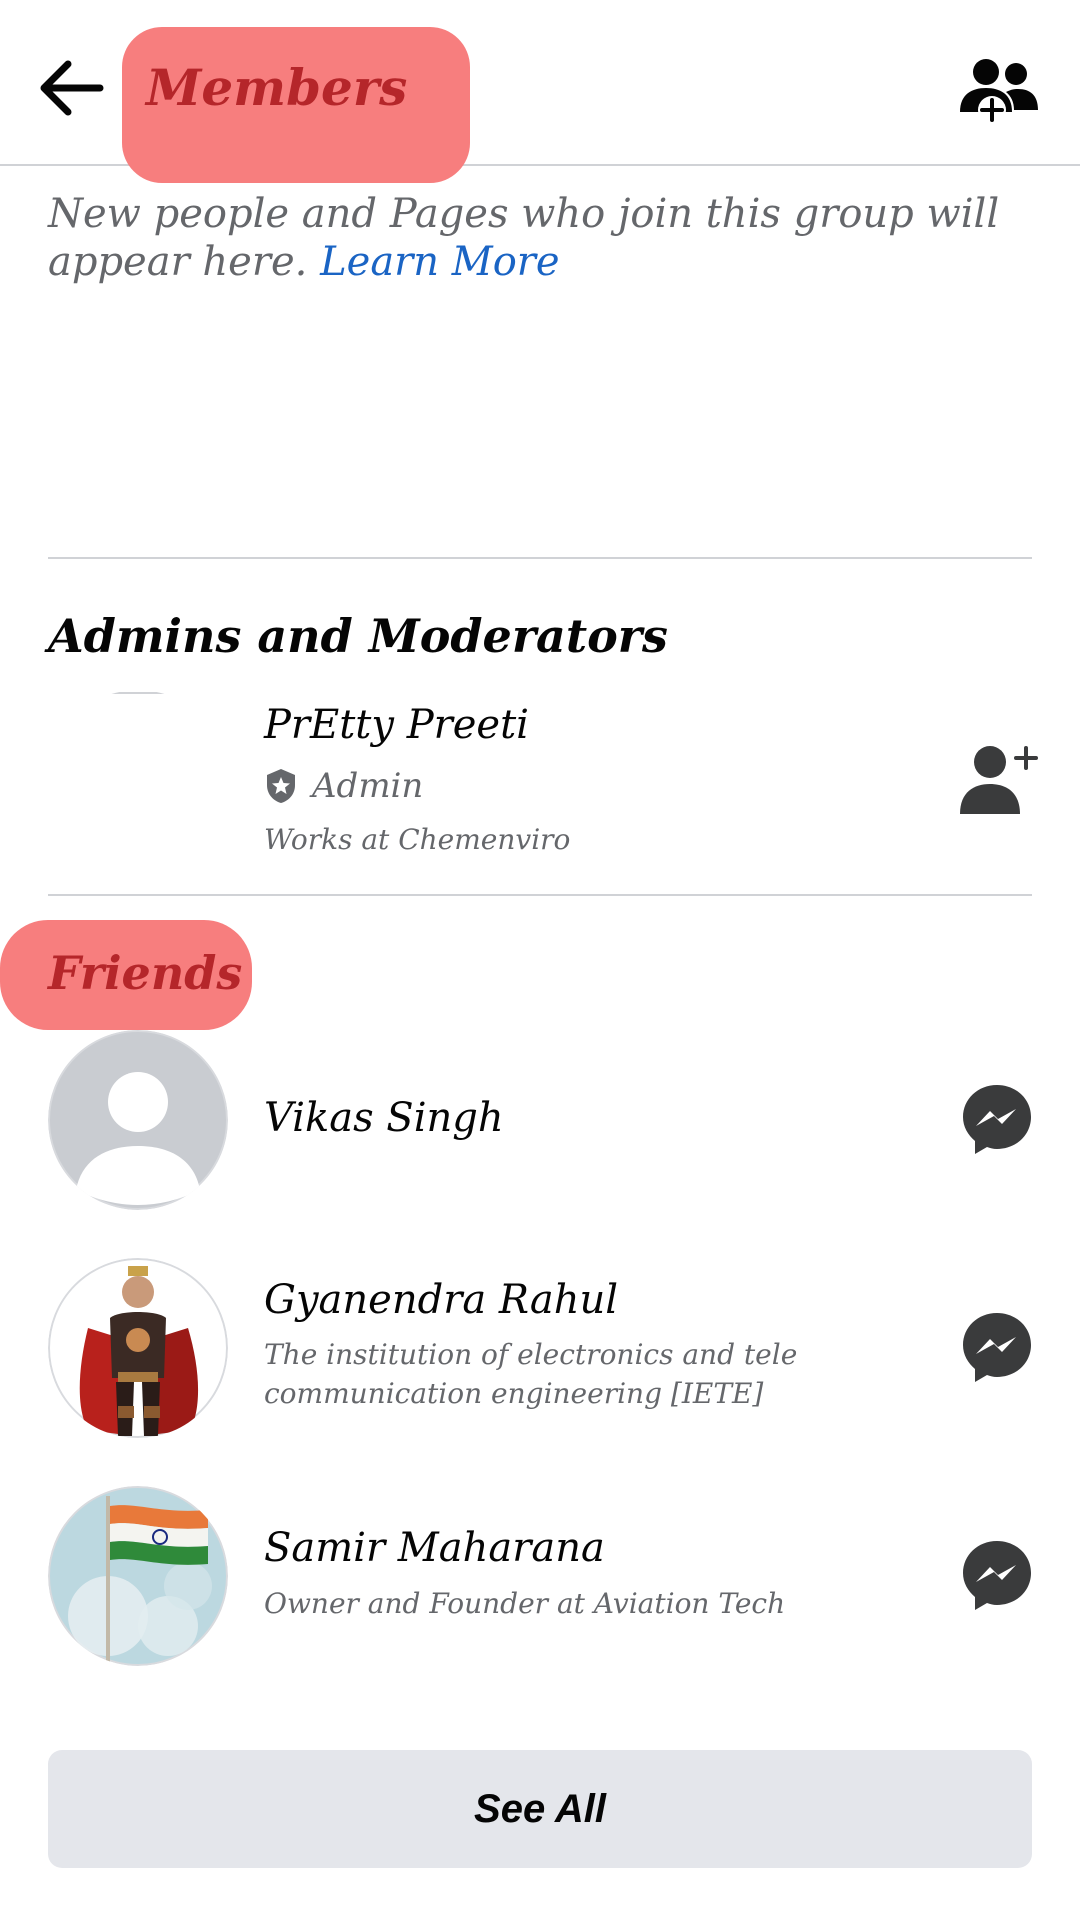  Describe the element at coordinates (434, 1548) in the screenshot. I see `member-name: Samir Maharana` at that location.